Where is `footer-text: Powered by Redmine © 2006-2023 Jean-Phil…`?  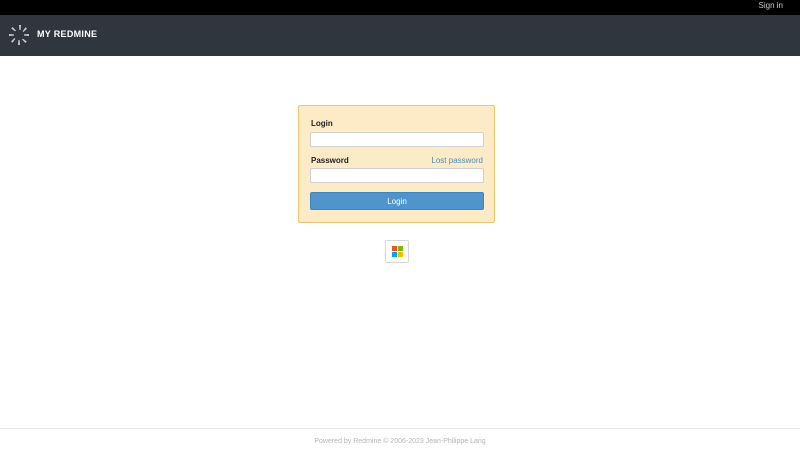 footer-text: Powered by Redmine © 2006-2023 Jean-Phil… is located at coordinates (400, 441).